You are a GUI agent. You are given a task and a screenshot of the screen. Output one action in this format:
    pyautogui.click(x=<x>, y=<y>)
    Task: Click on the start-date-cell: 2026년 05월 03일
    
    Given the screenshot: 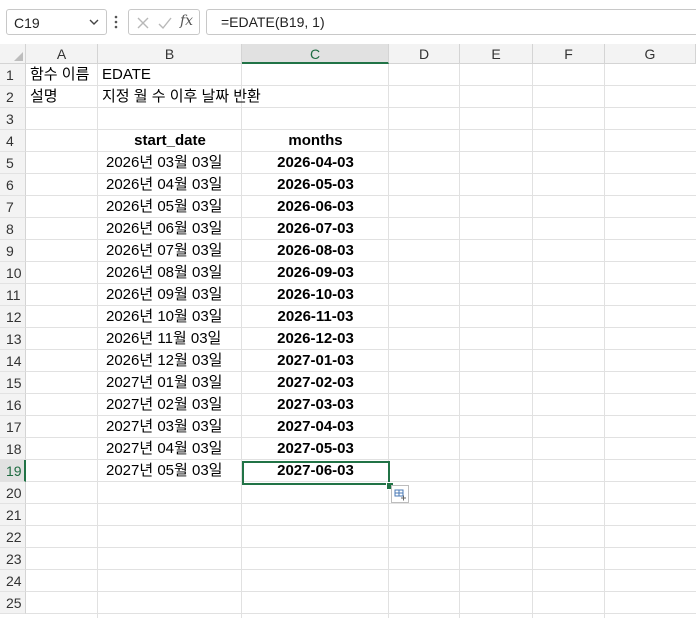 What is the action you would take?
    pyautogui.click(x=164, y=207)
    